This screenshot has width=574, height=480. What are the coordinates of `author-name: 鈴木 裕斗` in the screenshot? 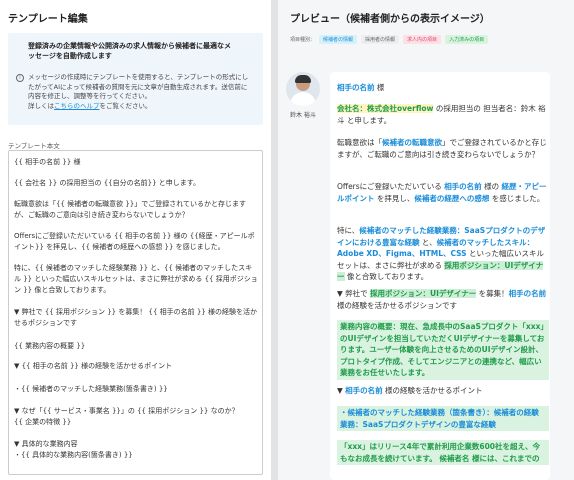 It's located at (303, 115).